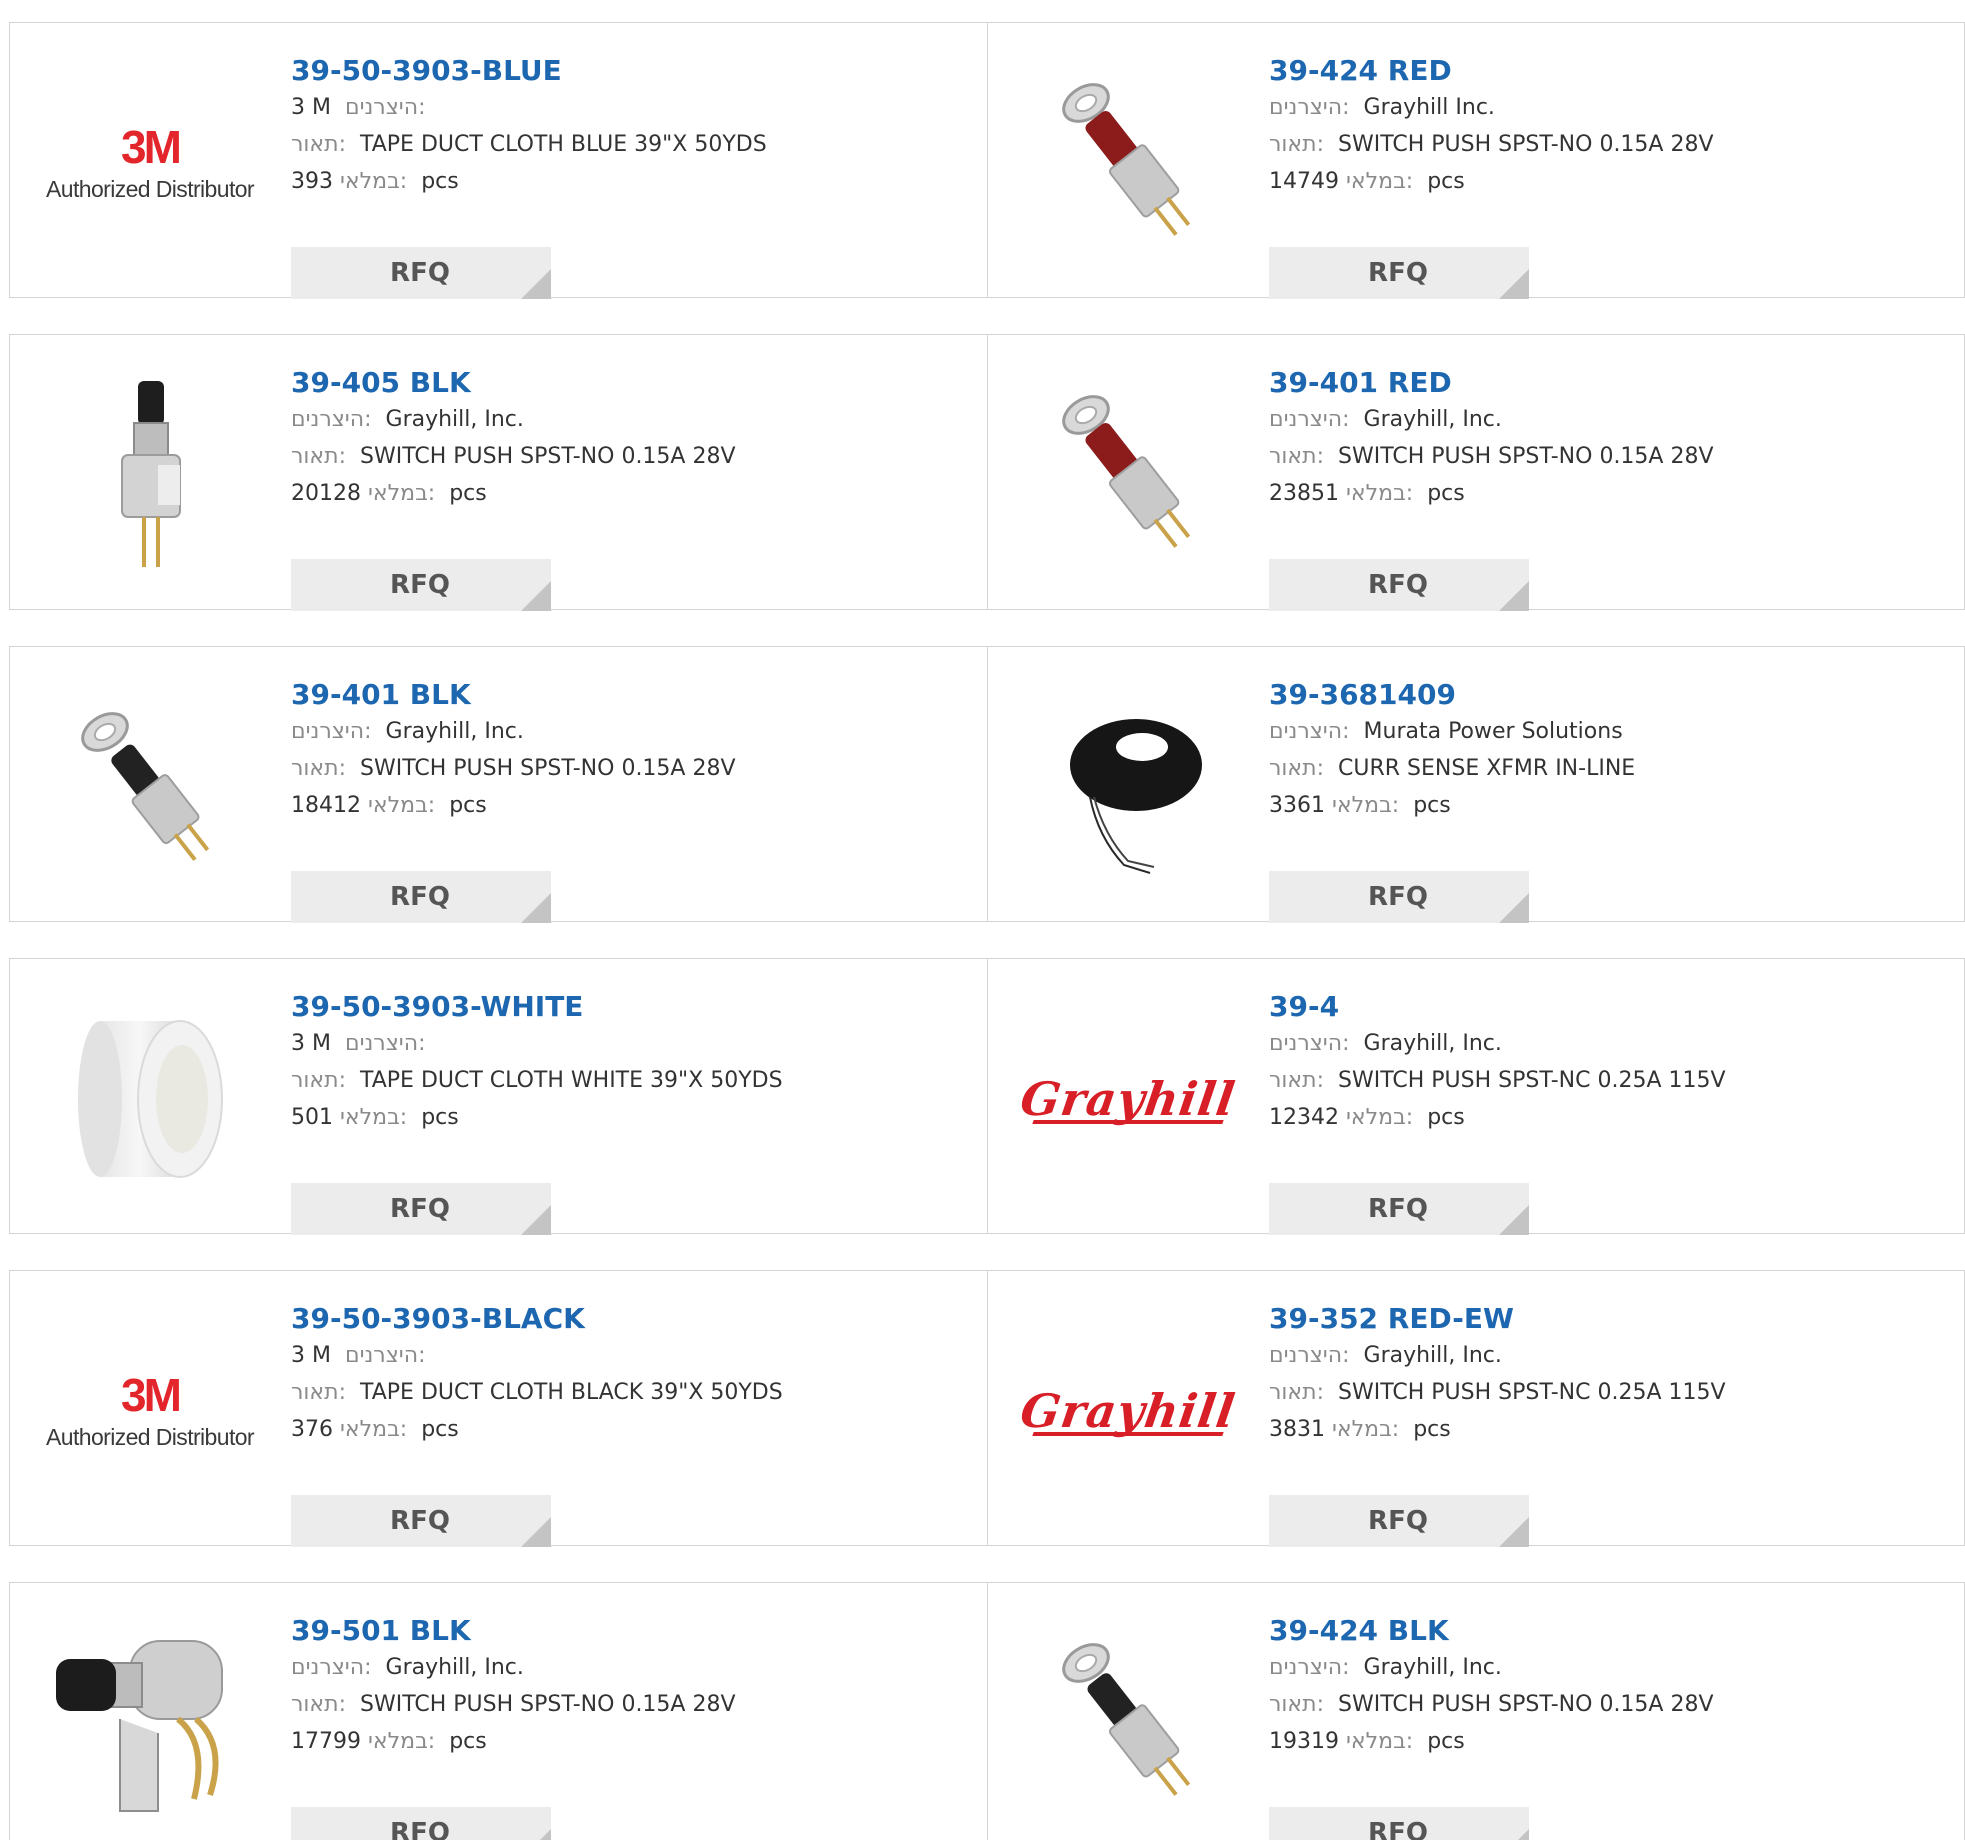  I want to click on part-number-link: 39-405 BLK, so click(631, 383).